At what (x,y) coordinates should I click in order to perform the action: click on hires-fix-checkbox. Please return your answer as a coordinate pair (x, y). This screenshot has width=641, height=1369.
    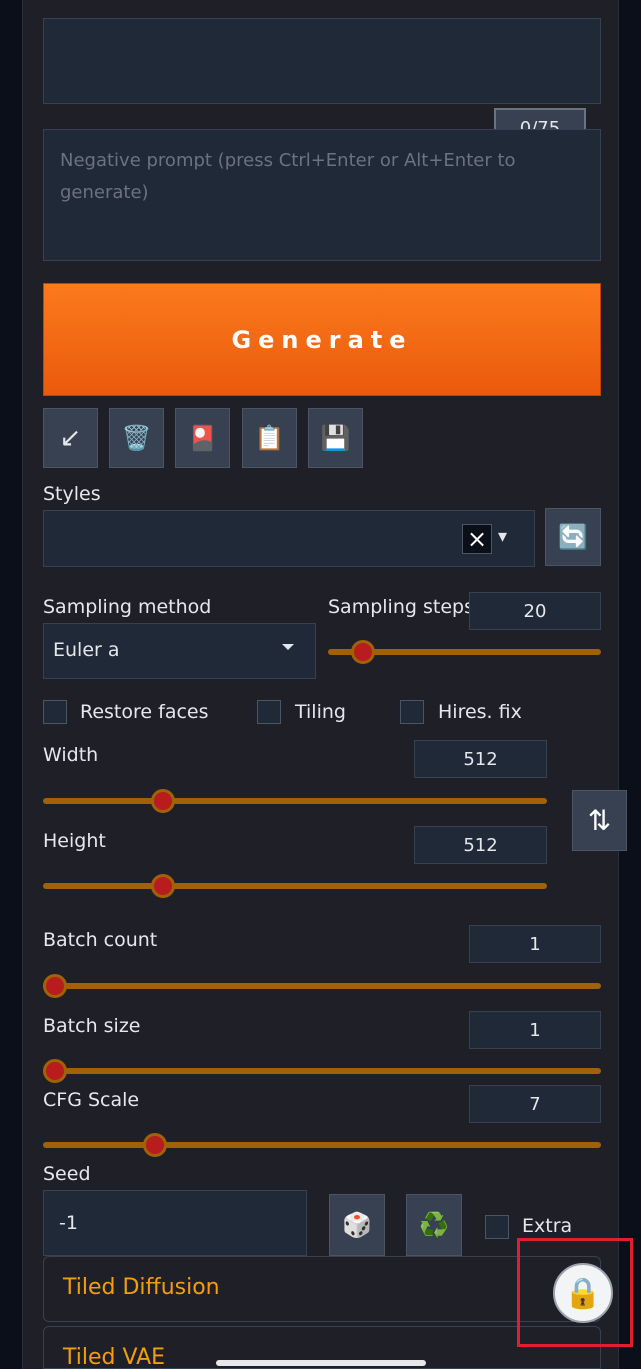
    Looking at the image, I should click on (412, 712).